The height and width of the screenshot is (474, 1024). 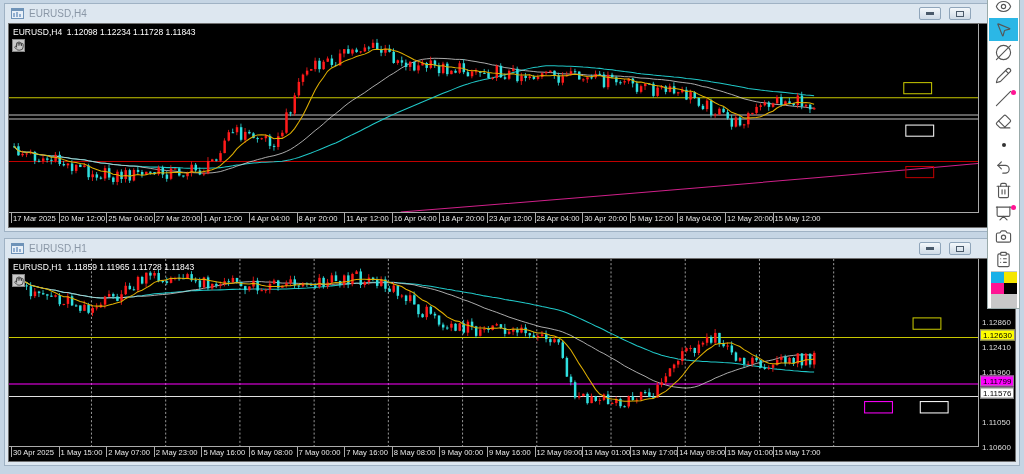 What do you see at coordinates (1003, 121) in the screenshot?
I see `eraser-icon` at bounding box center [1003, 121].